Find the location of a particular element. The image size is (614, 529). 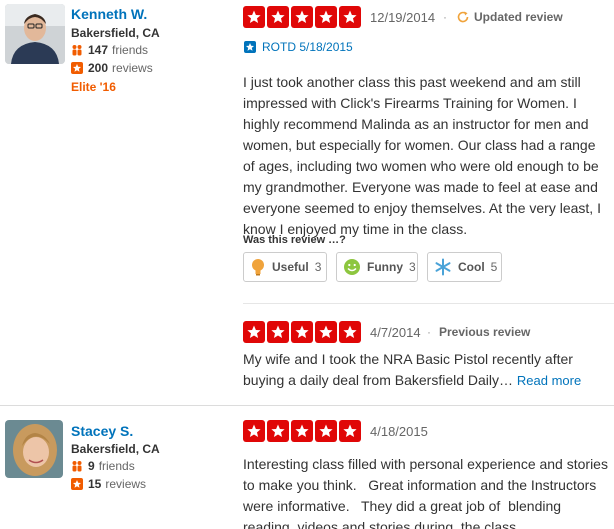

review-date: 4/18/2015 is located at coordinates (399, 431).